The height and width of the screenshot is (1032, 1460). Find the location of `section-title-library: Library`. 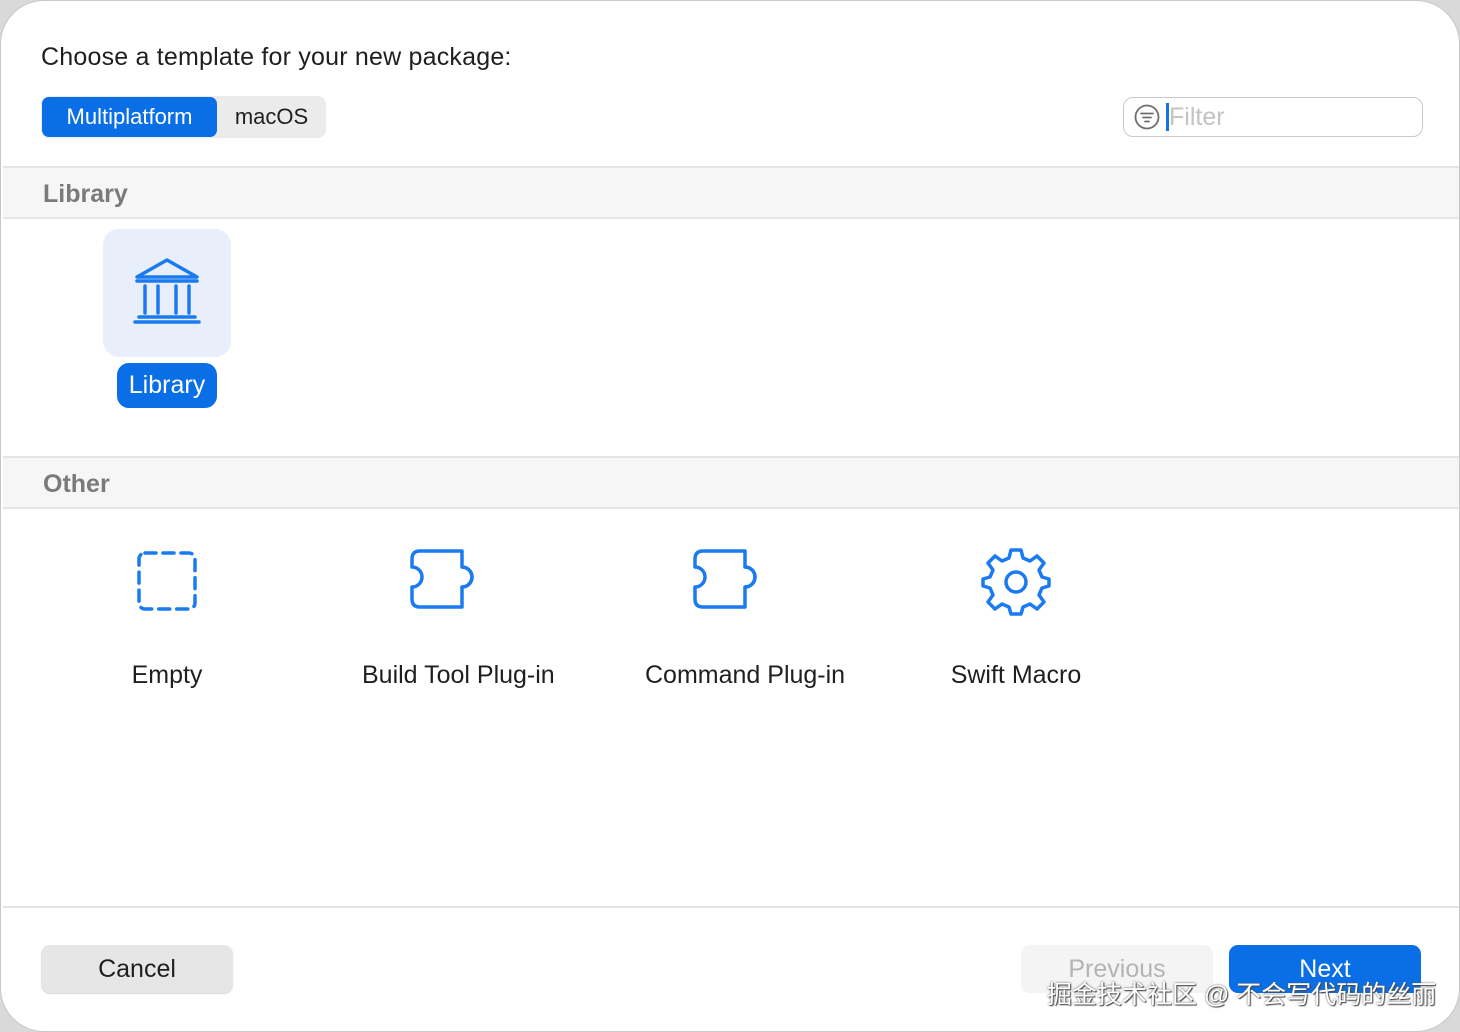

section-title-library: Library is located at coordinates (85, 194).